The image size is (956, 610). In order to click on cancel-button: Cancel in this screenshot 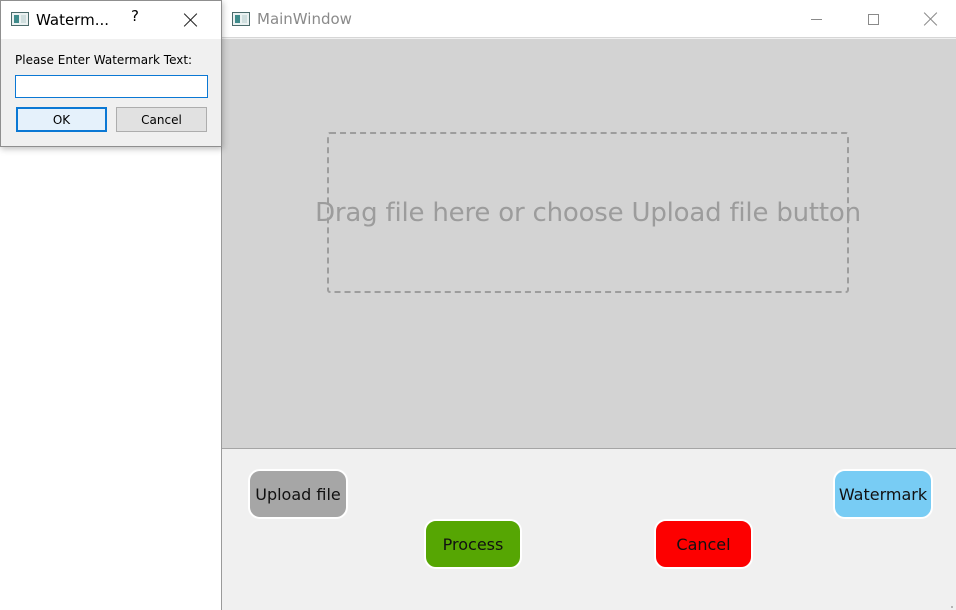, I will do `click(703, 544)`.